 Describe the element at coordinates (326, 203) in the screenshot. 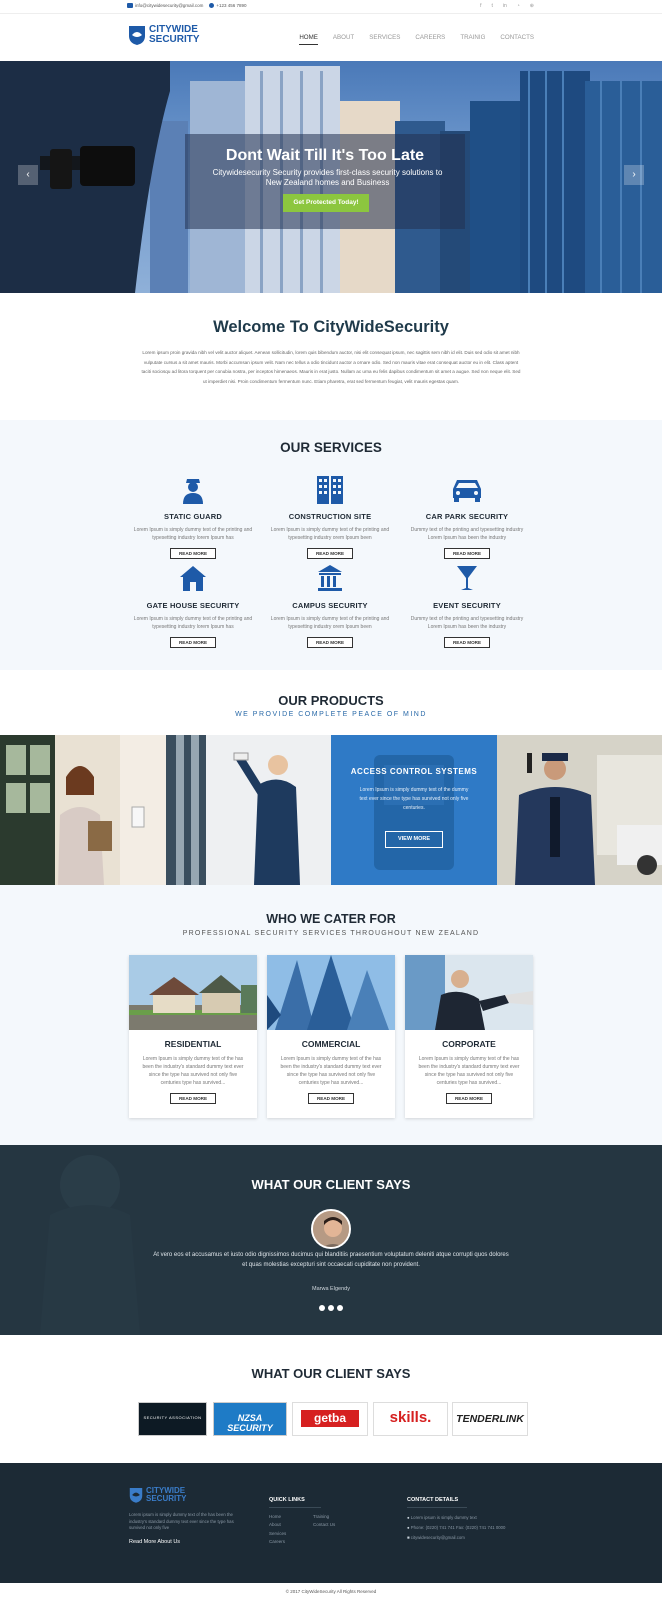

I see `hero-cta-button: Get Protected Today!` at that location.